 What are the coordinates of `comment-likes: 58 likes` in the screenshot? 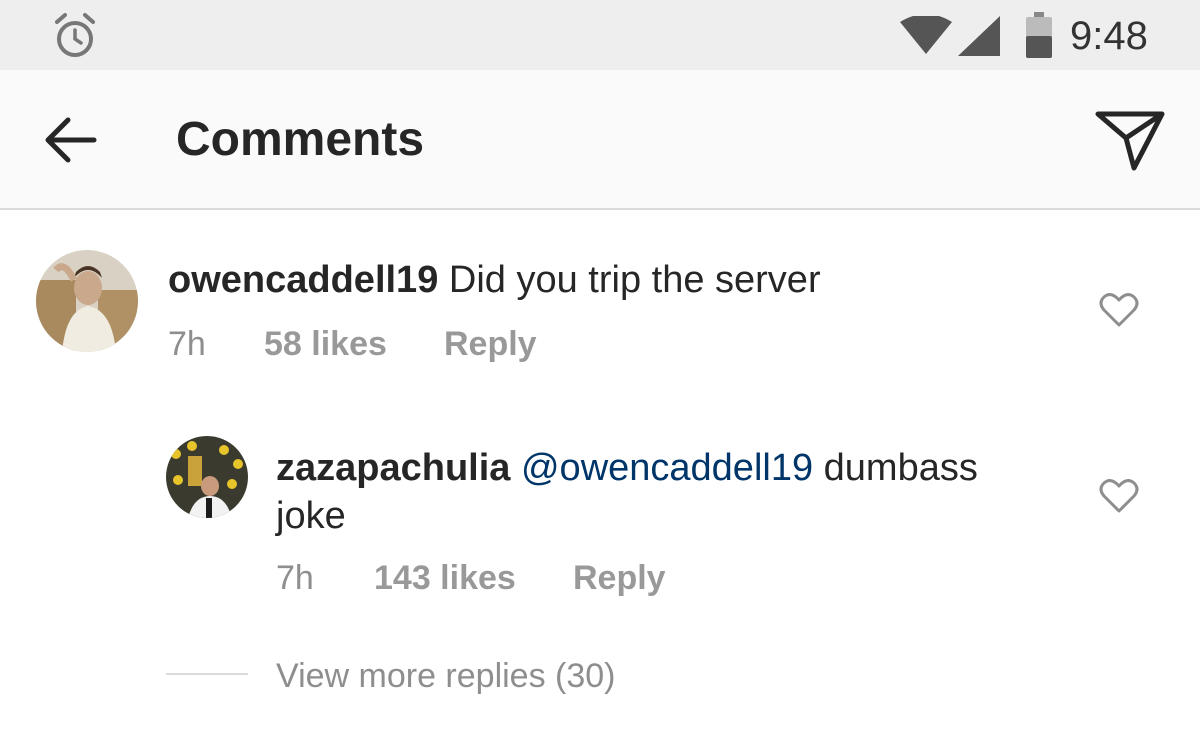 It's located at (325, 344).